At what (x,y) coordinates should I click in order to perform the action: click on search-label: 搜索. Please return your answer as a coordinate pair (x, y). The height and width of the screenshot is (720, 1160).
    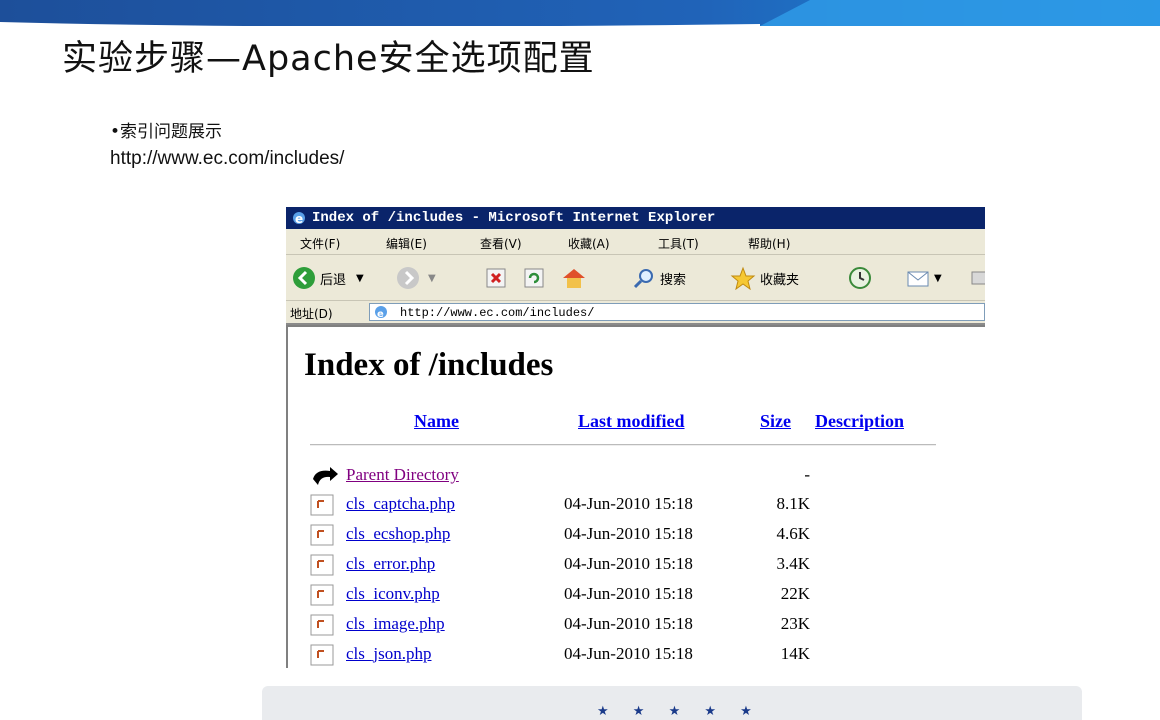
    Looking at the image, I should click on (673, 280).